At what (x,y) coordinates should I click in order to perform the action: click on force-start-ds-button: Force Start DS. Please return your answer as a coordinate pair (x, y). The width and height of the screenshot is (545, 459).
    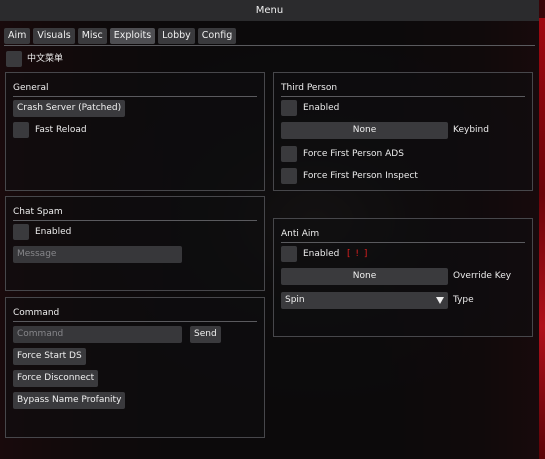
    Looking at the image, I should click on (49, 356).